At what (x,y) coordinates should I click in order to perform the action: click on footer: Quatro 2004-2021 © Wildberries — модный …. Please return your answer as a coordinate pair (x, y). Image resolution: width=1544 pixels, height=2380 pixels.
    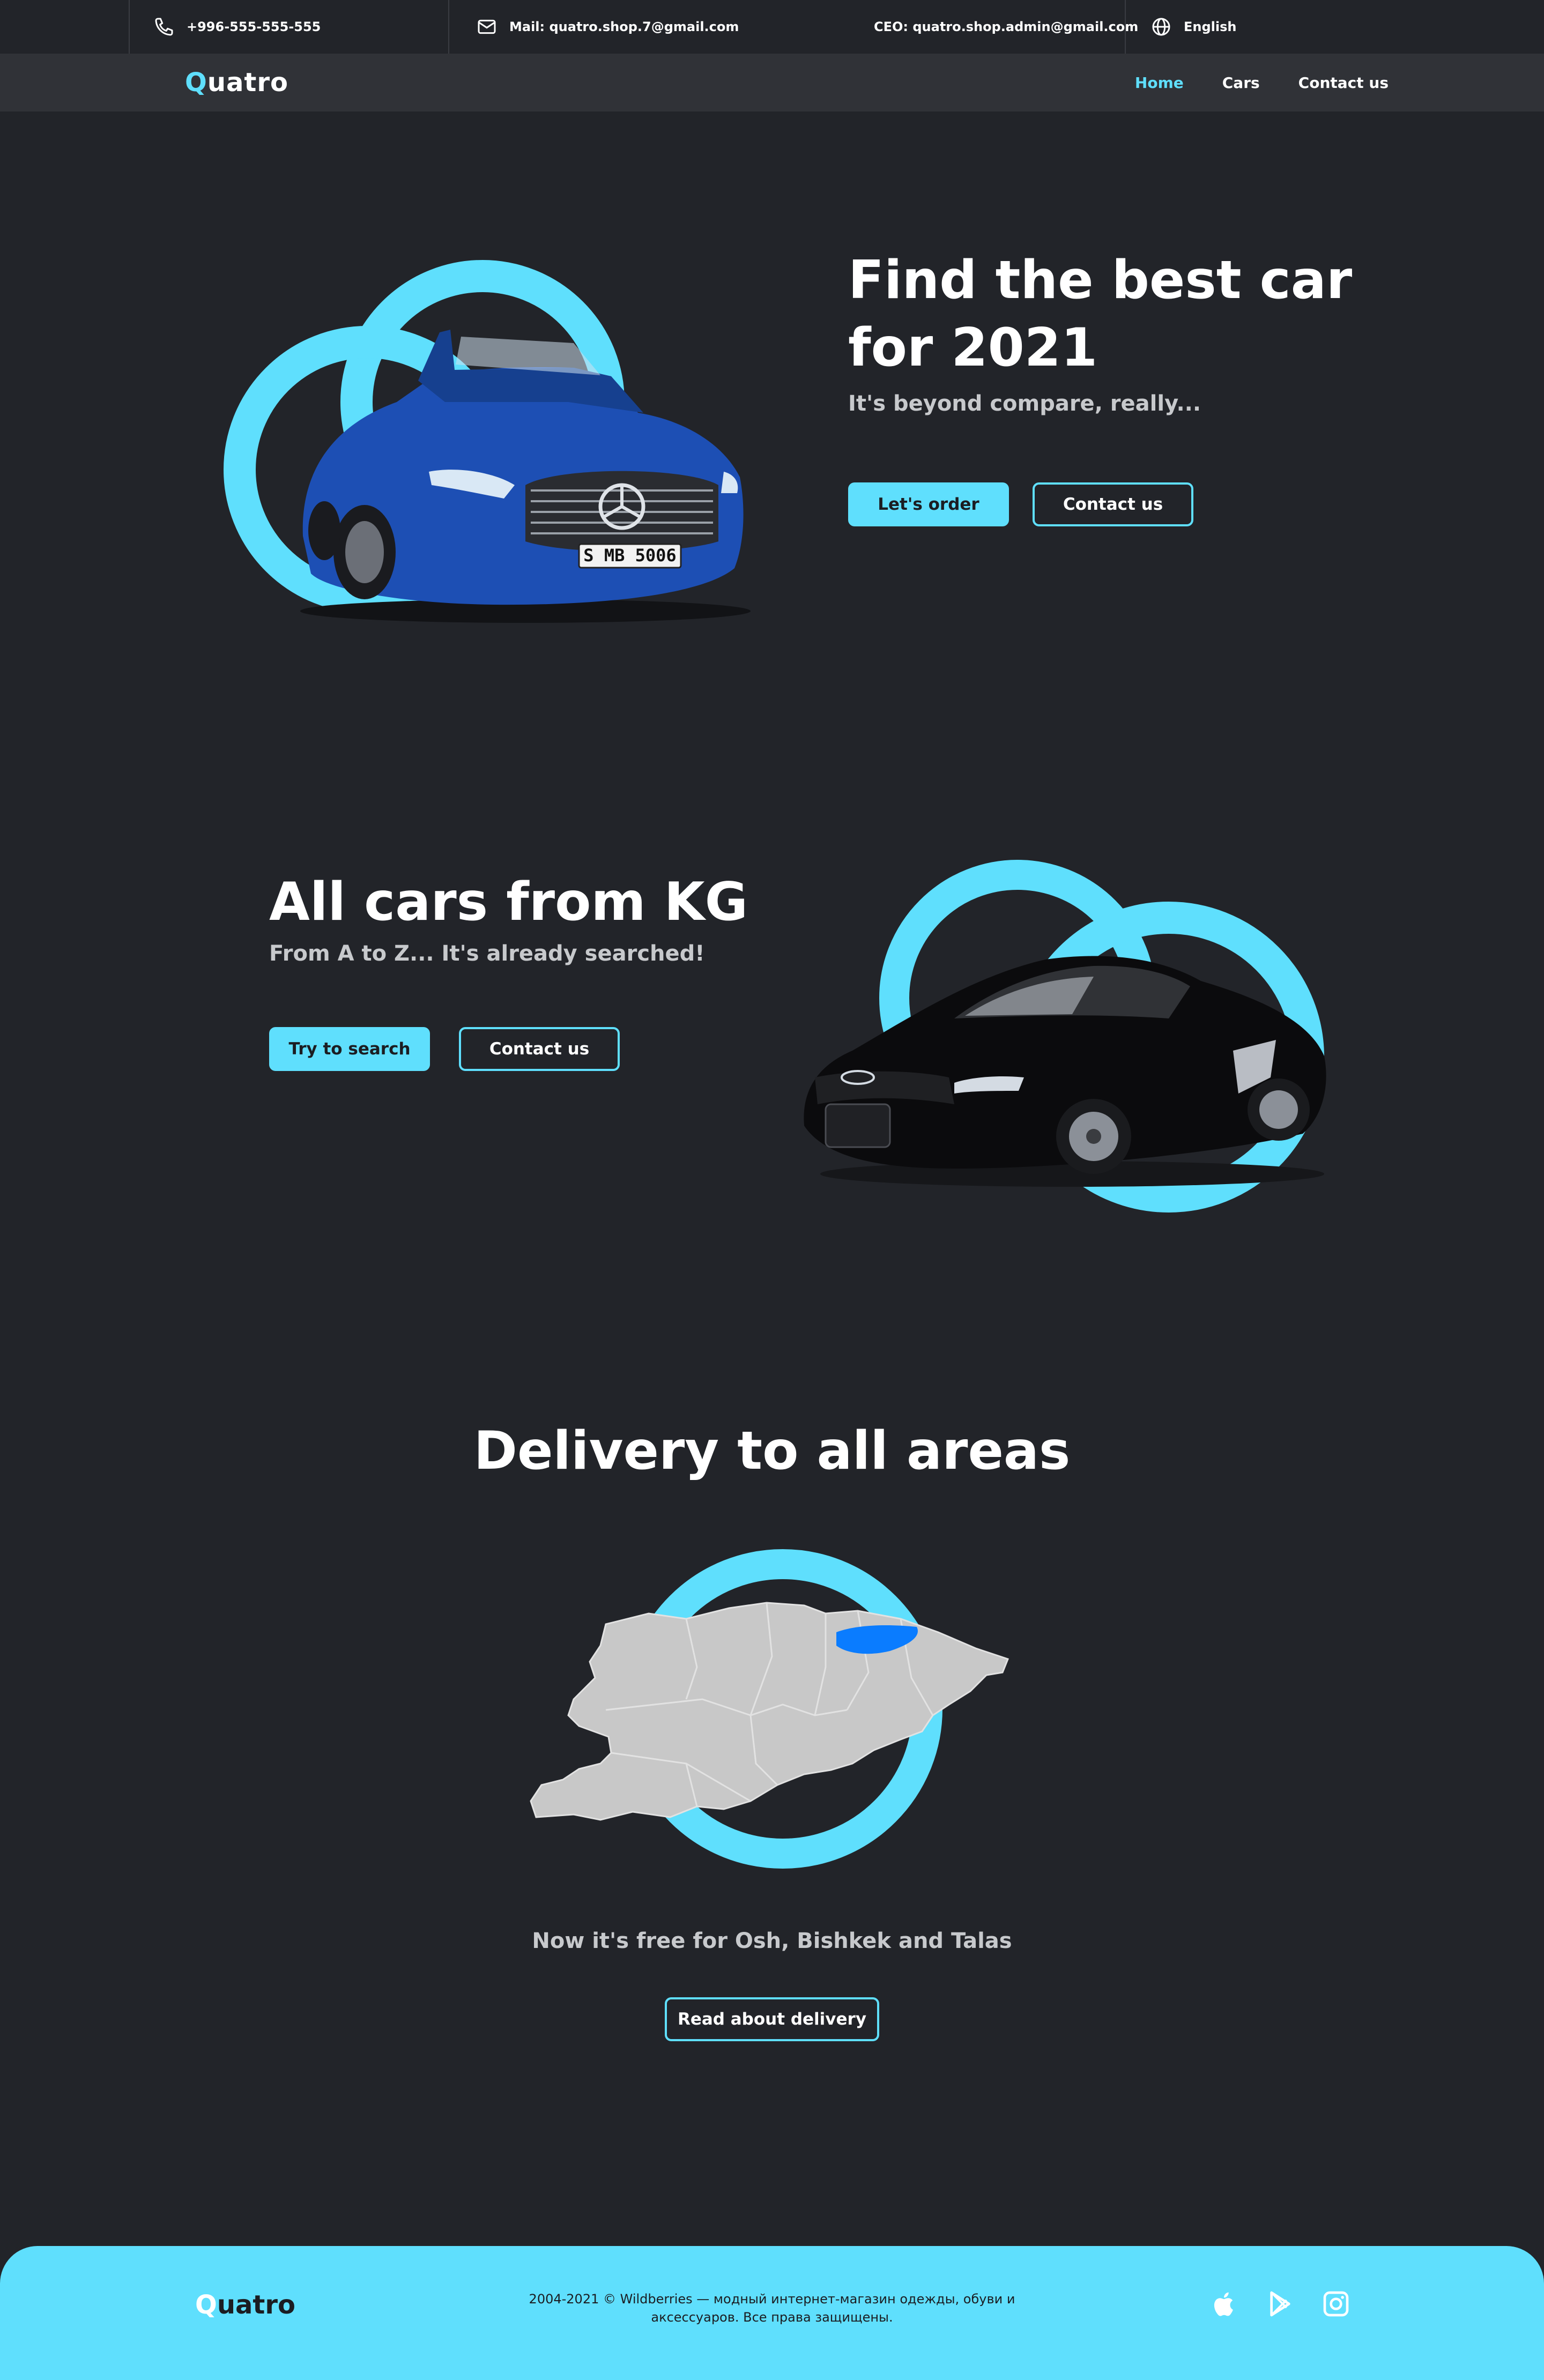
    Looking at the image, I should click on (772, 2313).